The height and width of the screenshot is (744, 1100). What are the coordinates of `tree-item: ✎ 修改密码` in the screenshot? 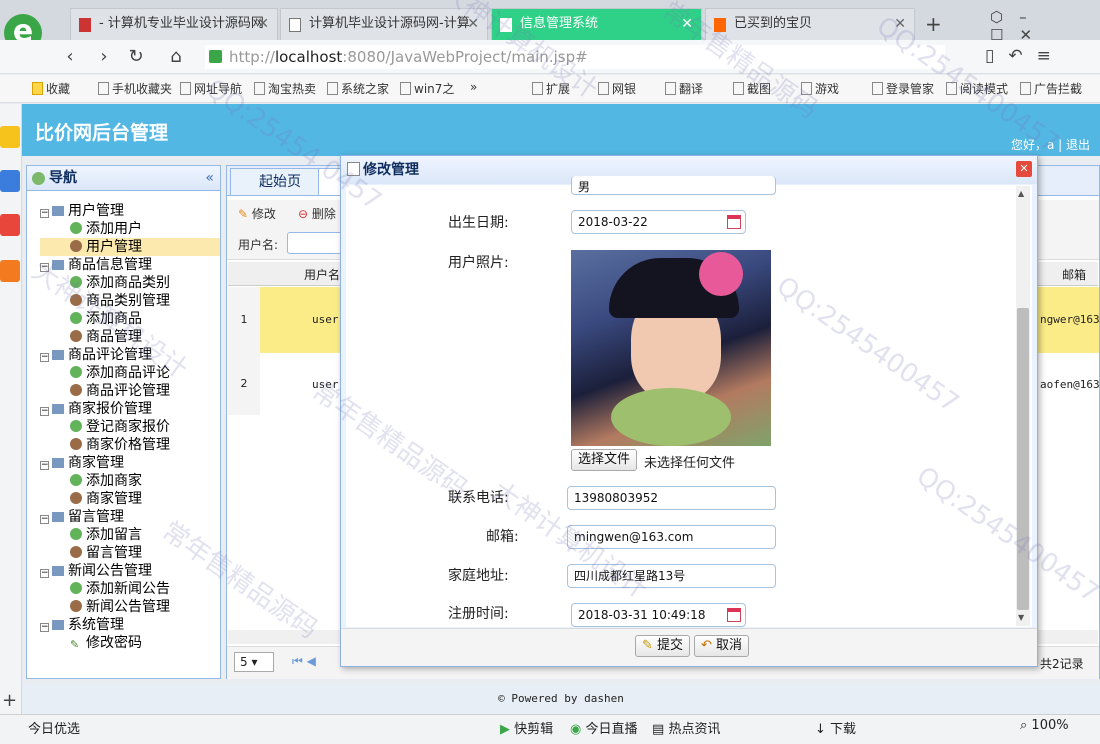 It's located at (130, 643).